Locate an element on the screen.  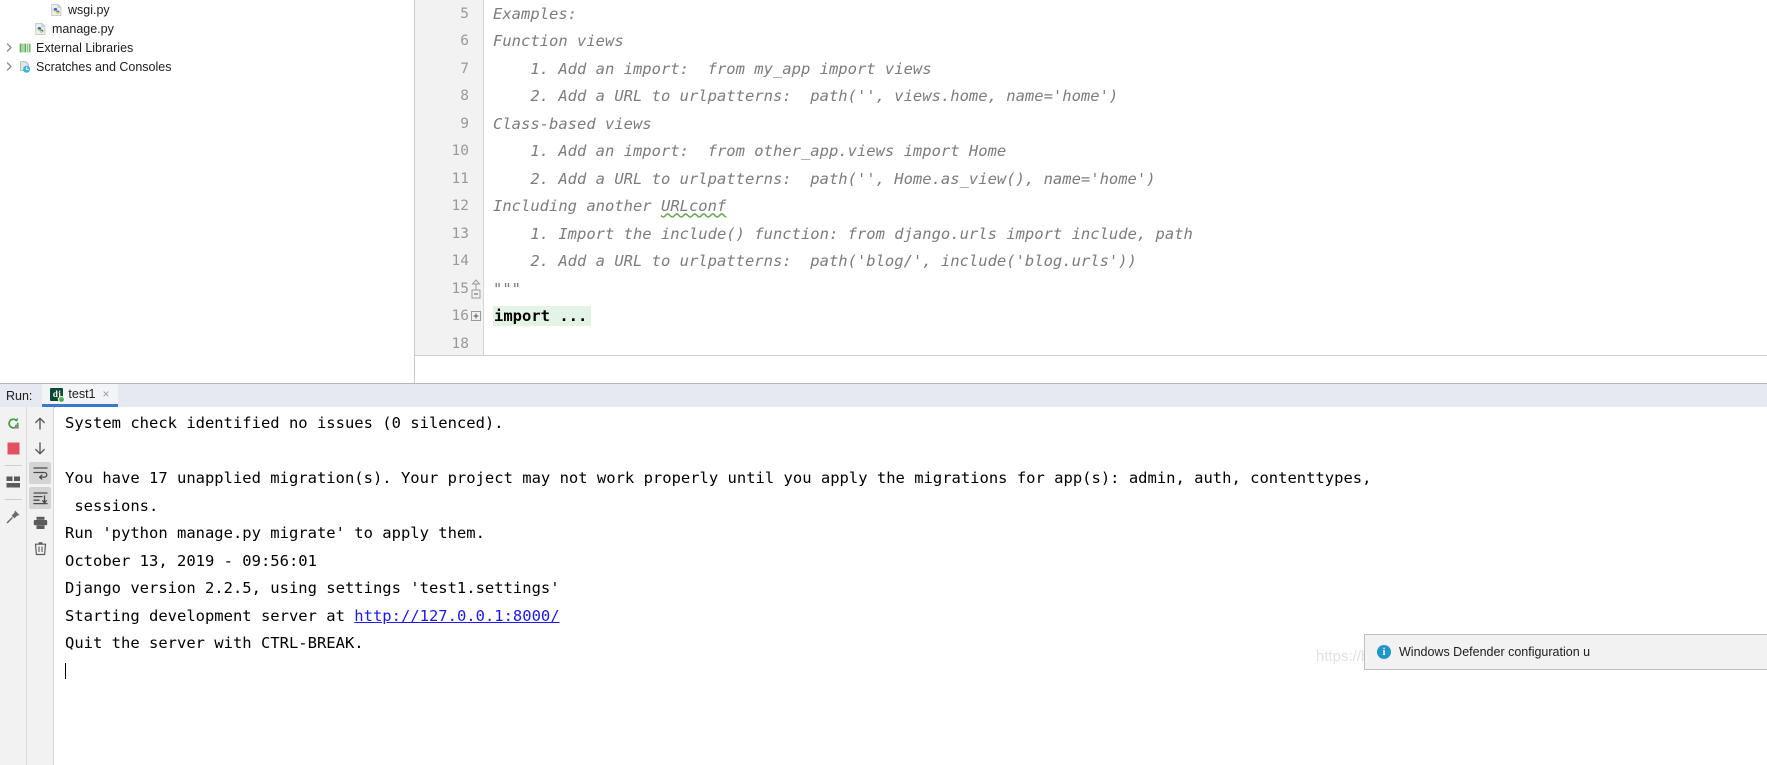
print-button is located at coordinates (40, 523).